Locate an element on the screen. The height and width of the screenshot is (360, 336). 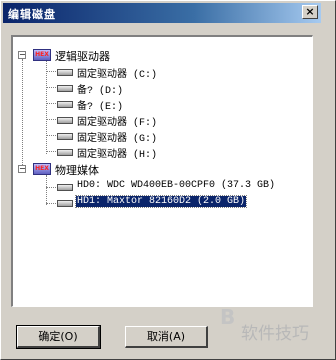
cancel-button: 取消(A) is located at coordinates (166, 337).